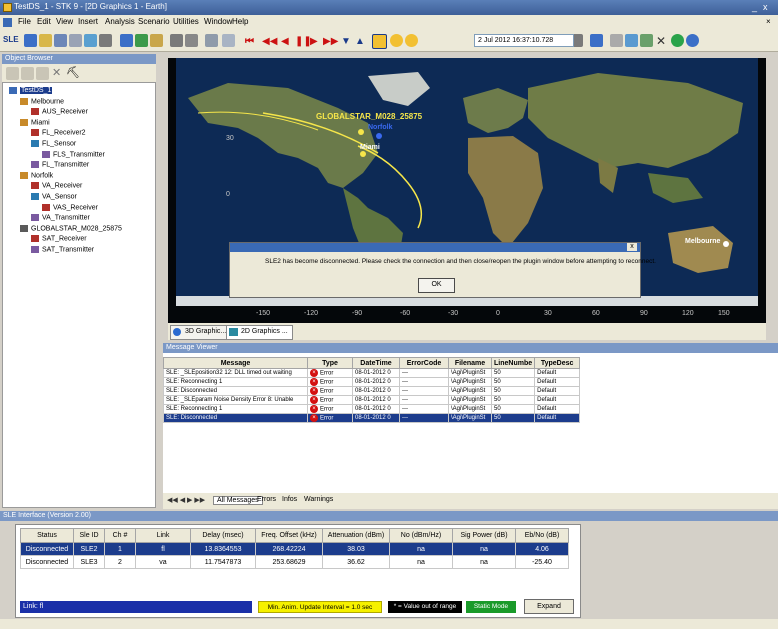  I want to click on tree-item: FL_Receiver2, so click(58, 133).